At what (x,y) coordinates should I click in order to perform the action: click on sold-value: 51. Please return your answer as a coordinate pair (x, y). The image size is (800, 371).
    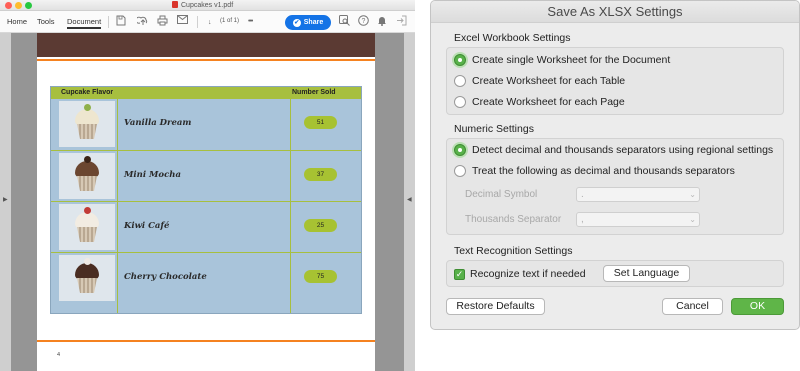
    Looking at the image, I should click on (320, 122).